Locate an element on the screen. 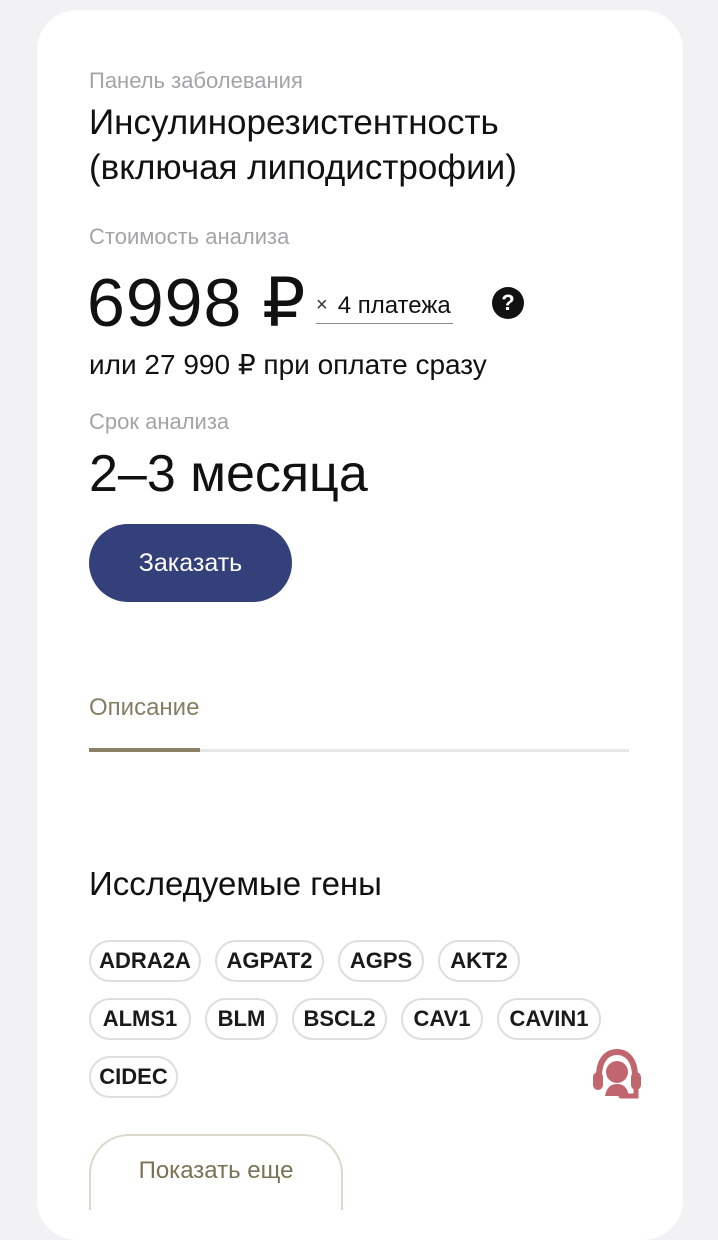 This screenshot has height=1240, width=718. gene-chip: ALMS1 is located at coordinates (140, 1019).